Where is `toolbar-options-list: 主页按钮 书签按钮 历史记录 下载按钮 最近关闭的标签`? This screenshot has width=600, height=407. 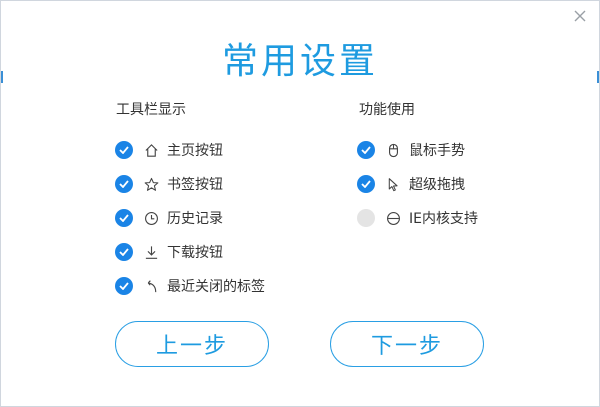 toolbar-options-list: 主页按钮 书签按钮 历史记录 下载按钮 最近关闭的标签 is located at coordinates (190, 218).